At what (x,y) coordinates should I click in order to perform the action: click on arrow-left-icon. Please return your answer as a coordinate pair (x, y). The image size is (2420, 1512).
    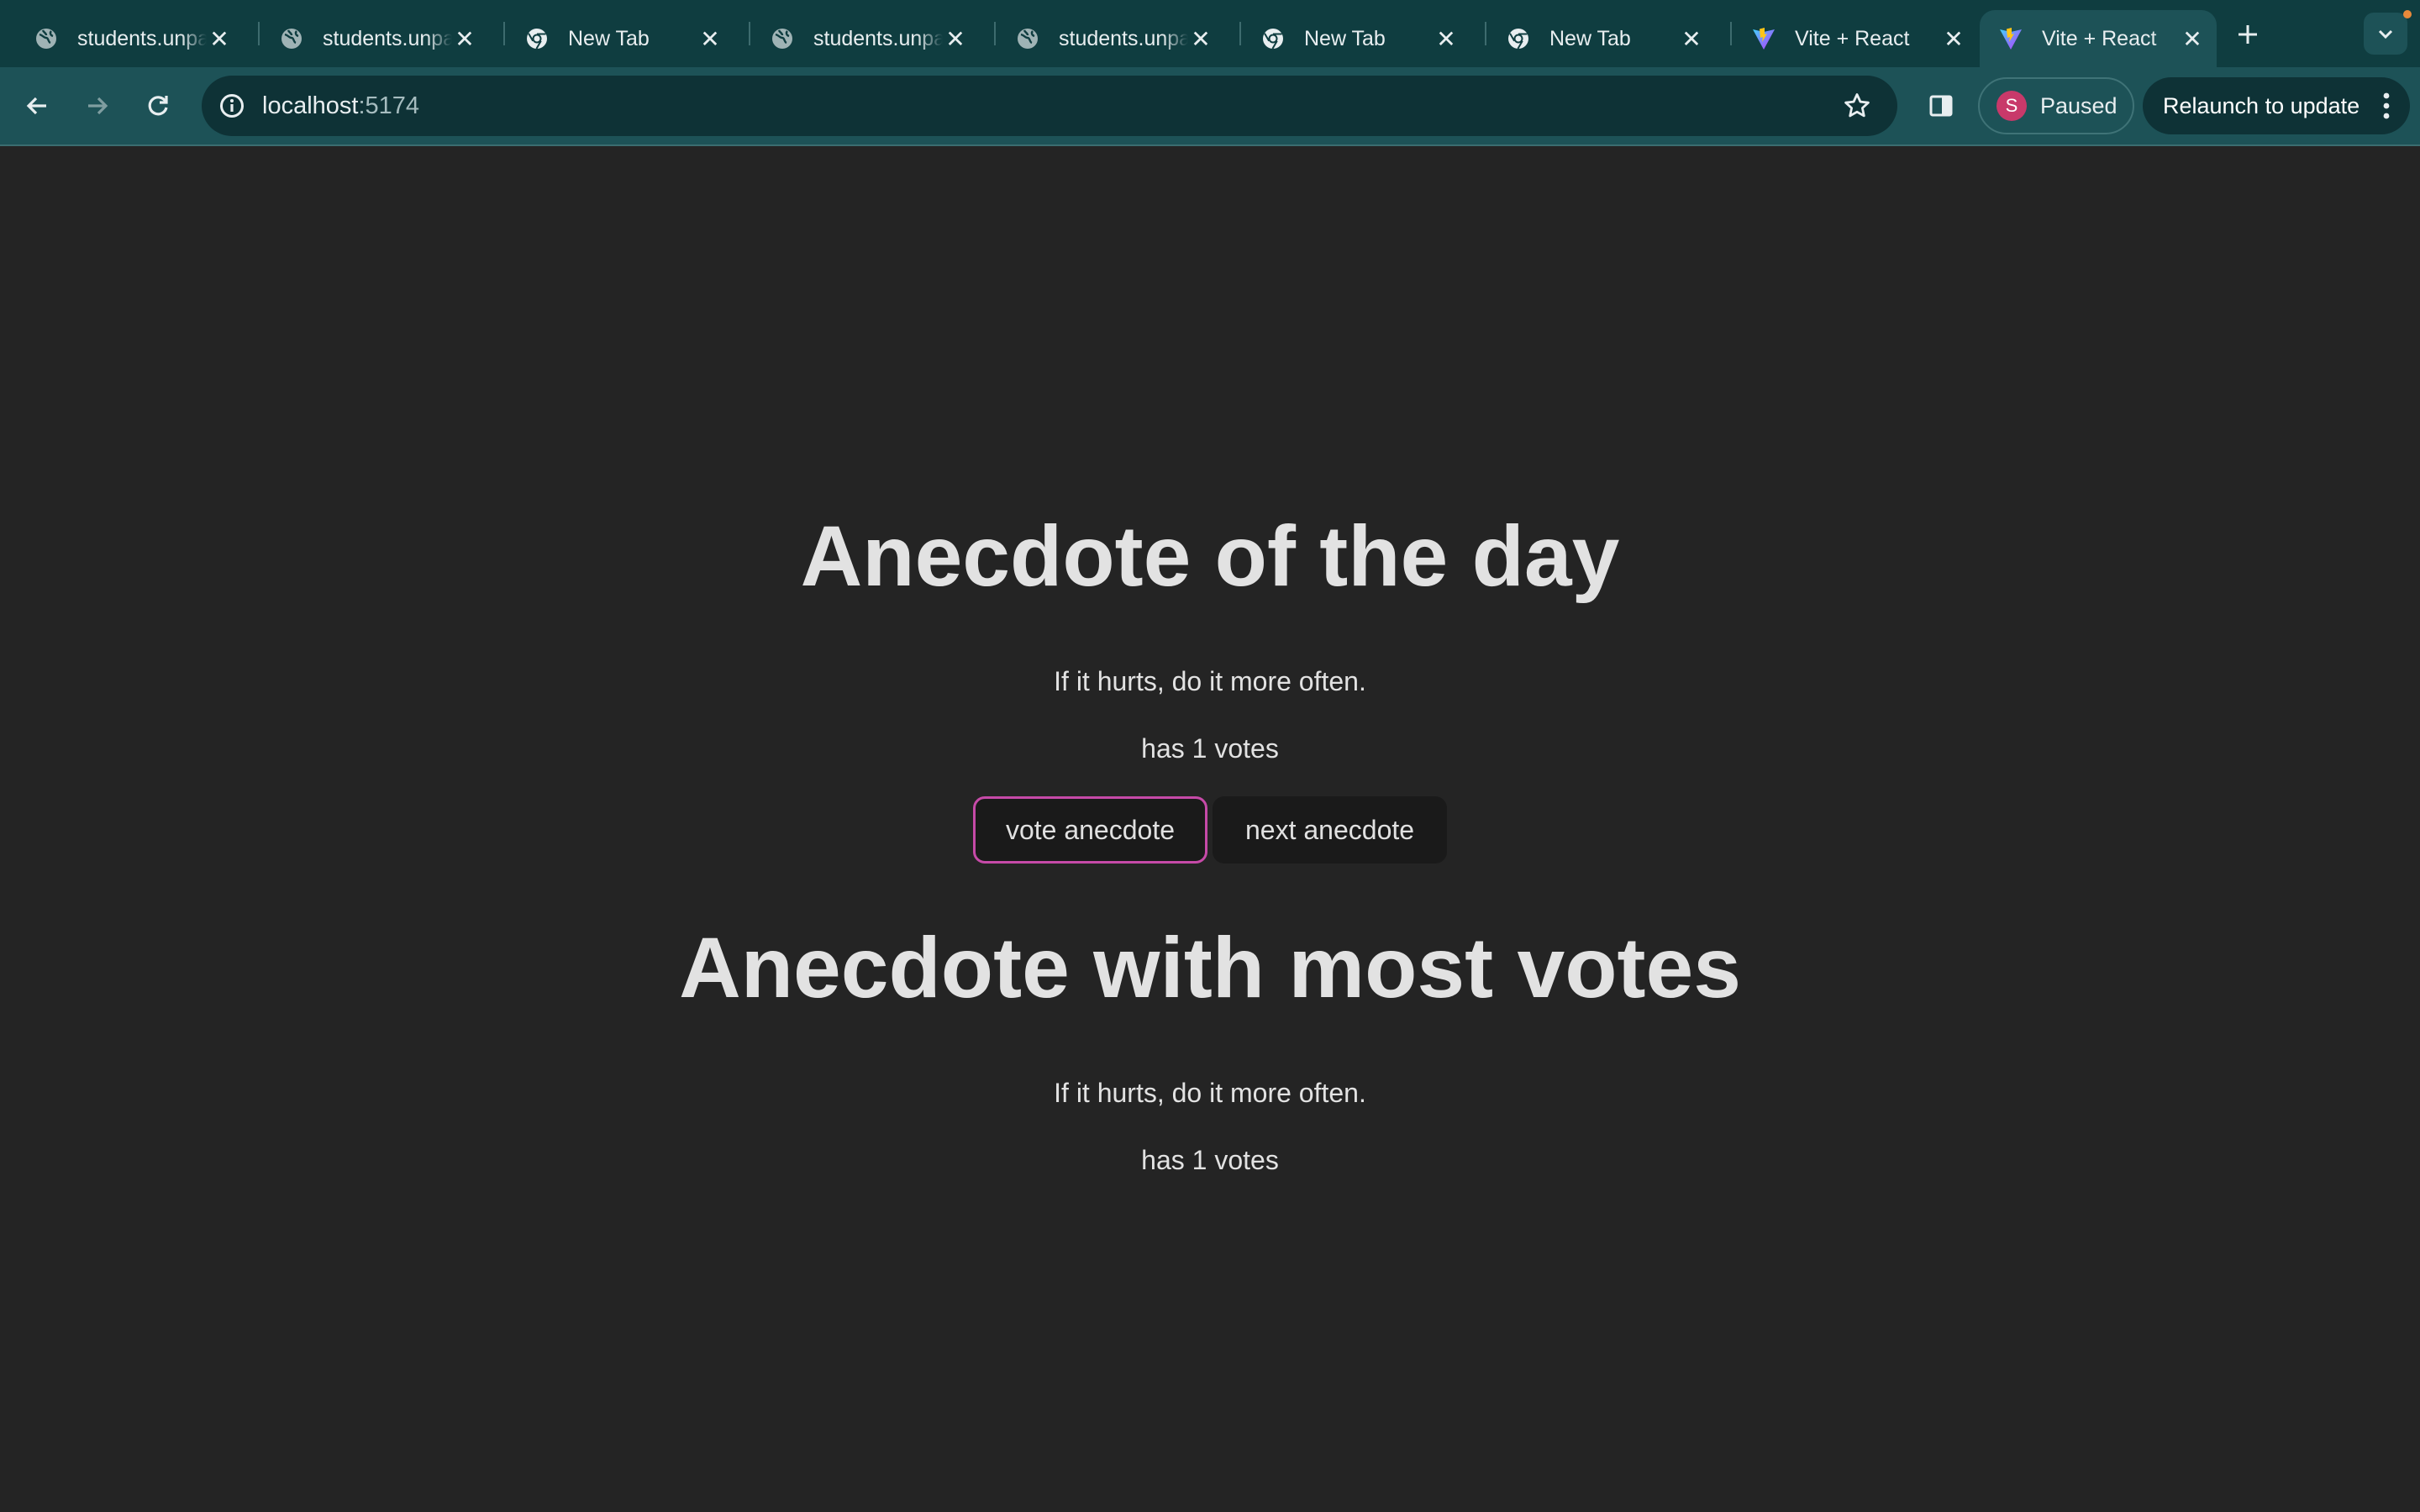
    Looking at the image, I should click on (36, 106).